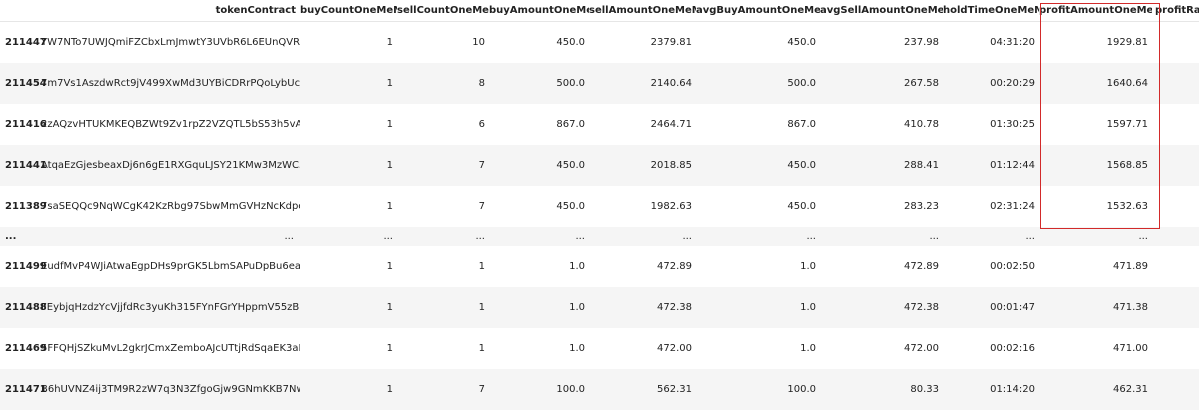 The width and height of the screenshot is (1199, 411). I want to click on profit-amount-cell: 1597.71, so click(1127, 124).